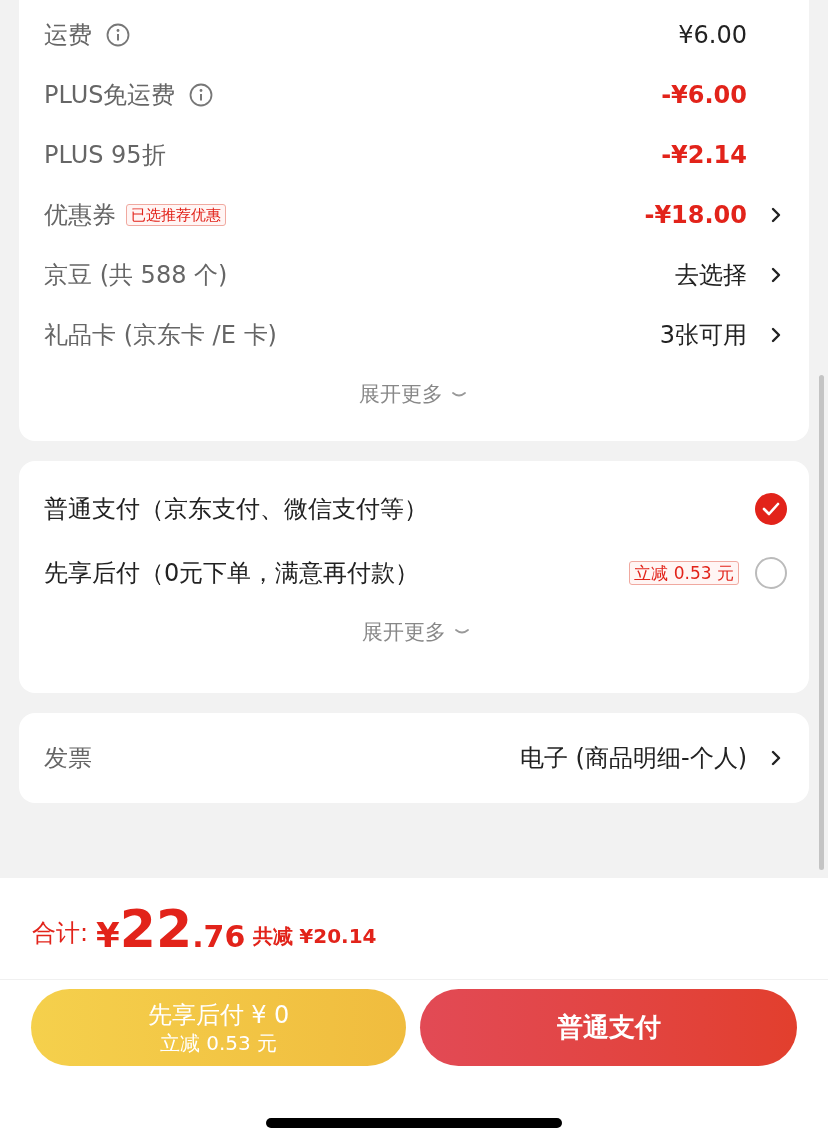 The image size is (828, 1144). I want to click on fee-label: PLUS免运费, so click(110, 95).